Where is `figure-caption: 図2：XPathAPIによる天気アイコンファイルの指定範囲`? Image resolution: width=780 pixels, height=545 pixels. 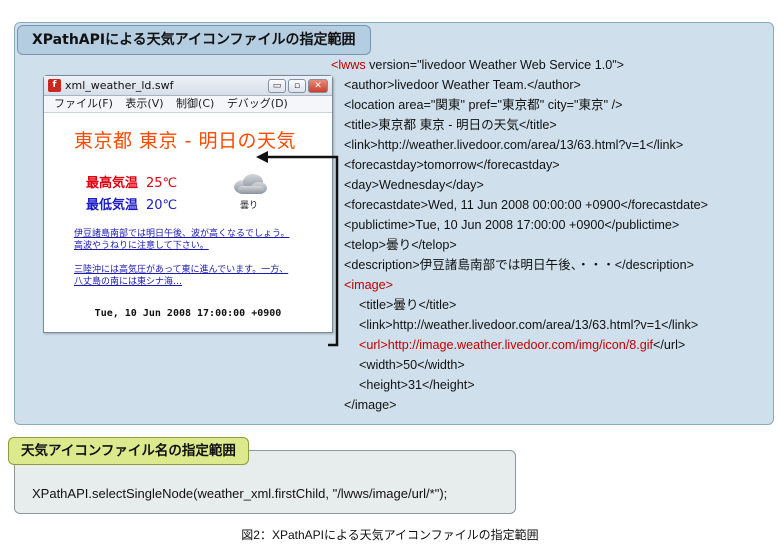 figure-caption: 図2：XPathAPIによる天気アイコンファイルの指定範囲 is located at coordinates (390, 535).